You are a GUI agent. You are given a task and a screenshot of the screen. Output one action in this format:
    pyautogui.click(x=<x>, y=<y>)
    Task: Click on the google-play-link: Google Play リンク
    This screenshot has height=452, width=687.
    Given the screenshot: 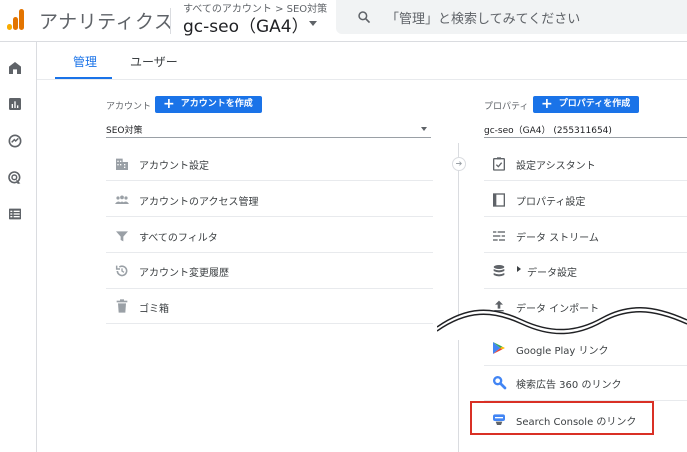 What is the action you would take?
    pyautogui.click(x=562, y=349)
    